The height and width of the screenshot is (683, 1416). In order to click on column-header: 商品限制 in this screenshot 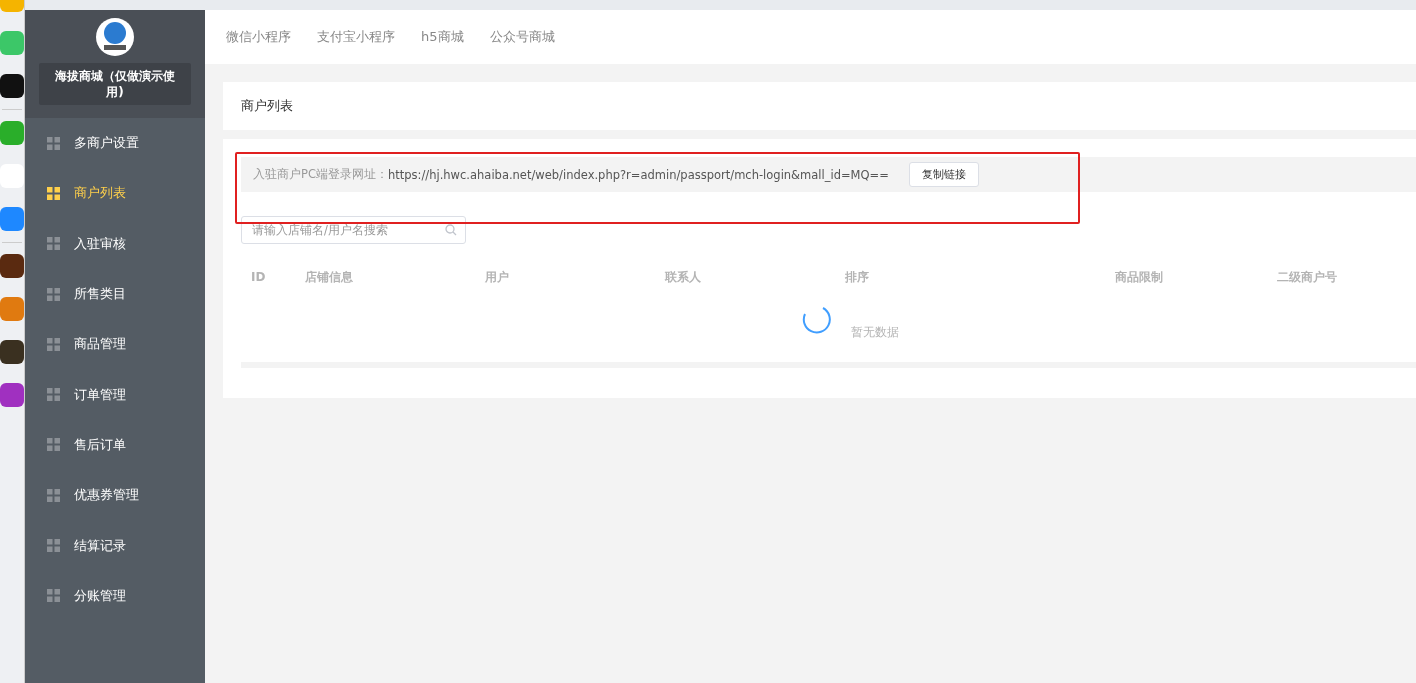, I will do `click(1139, 277)`.